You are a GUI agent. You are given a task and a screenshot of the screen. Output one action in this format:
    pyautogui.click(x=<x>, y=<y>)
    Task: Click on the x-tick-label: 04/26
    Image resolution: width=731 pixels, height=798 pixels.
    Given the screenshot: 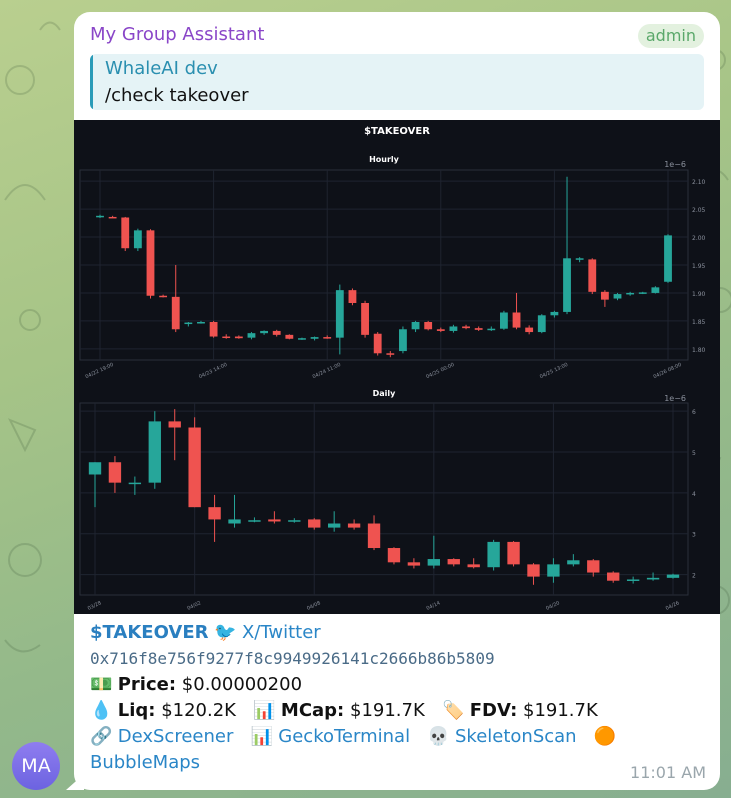 What is the action you would take?
    pyautogui.click(x=673, y=606)
    